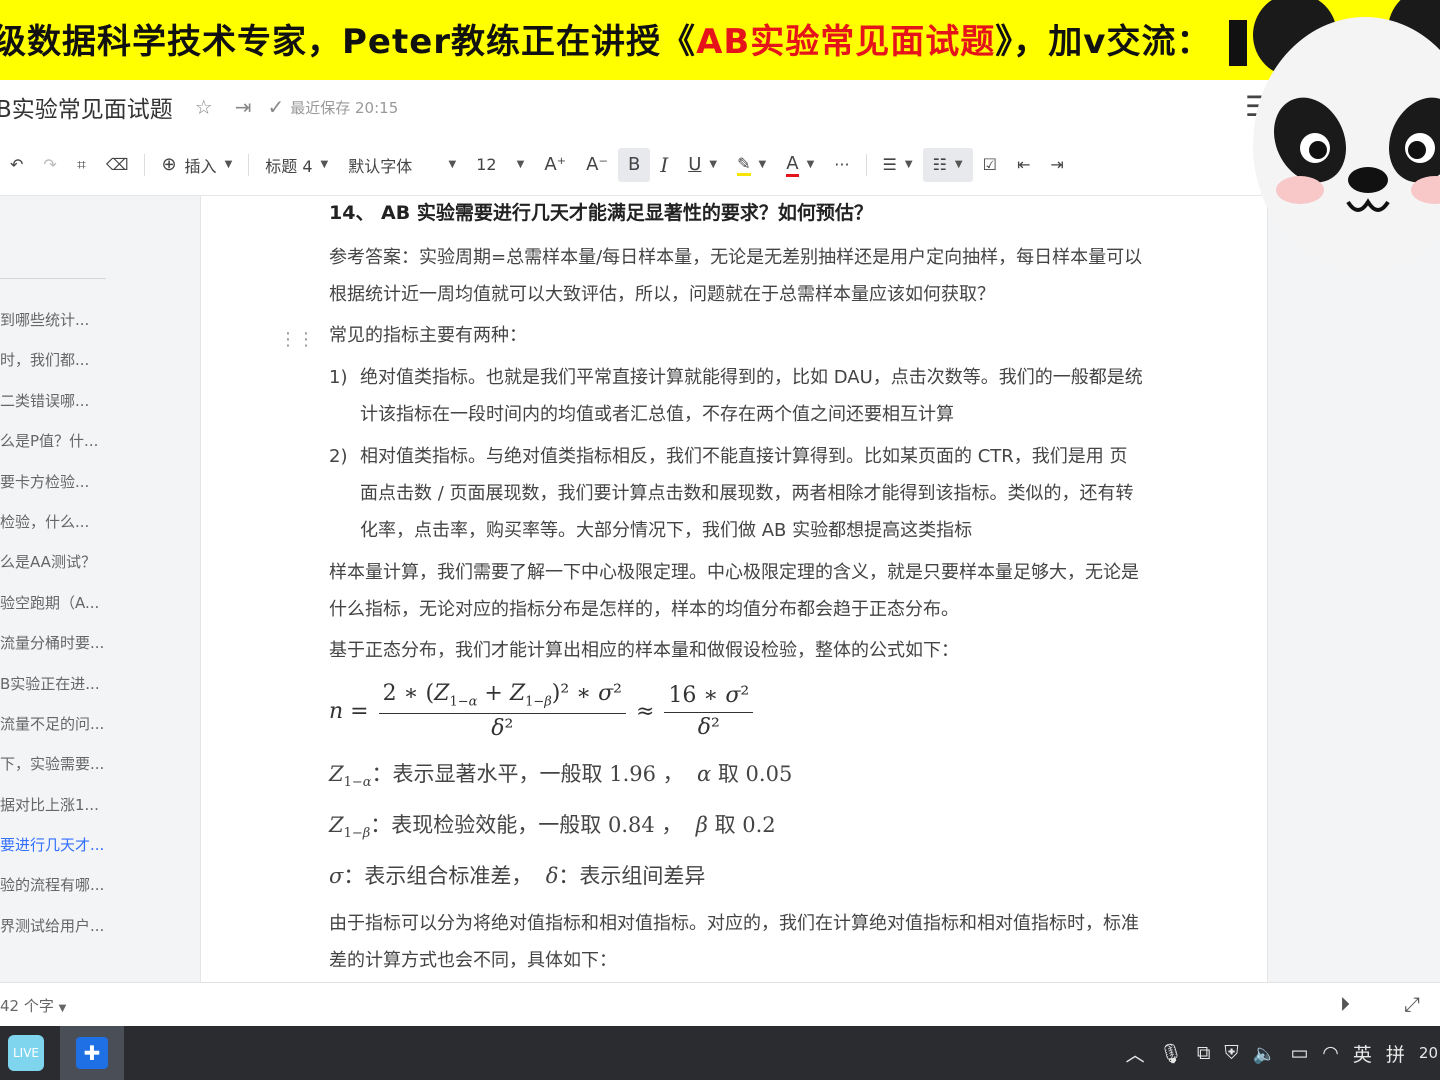  I want to click on definition-z-alpha: Z1−α：表示显著水平，一般取 1.96 ， α 取 0.05, so click(561, 776).